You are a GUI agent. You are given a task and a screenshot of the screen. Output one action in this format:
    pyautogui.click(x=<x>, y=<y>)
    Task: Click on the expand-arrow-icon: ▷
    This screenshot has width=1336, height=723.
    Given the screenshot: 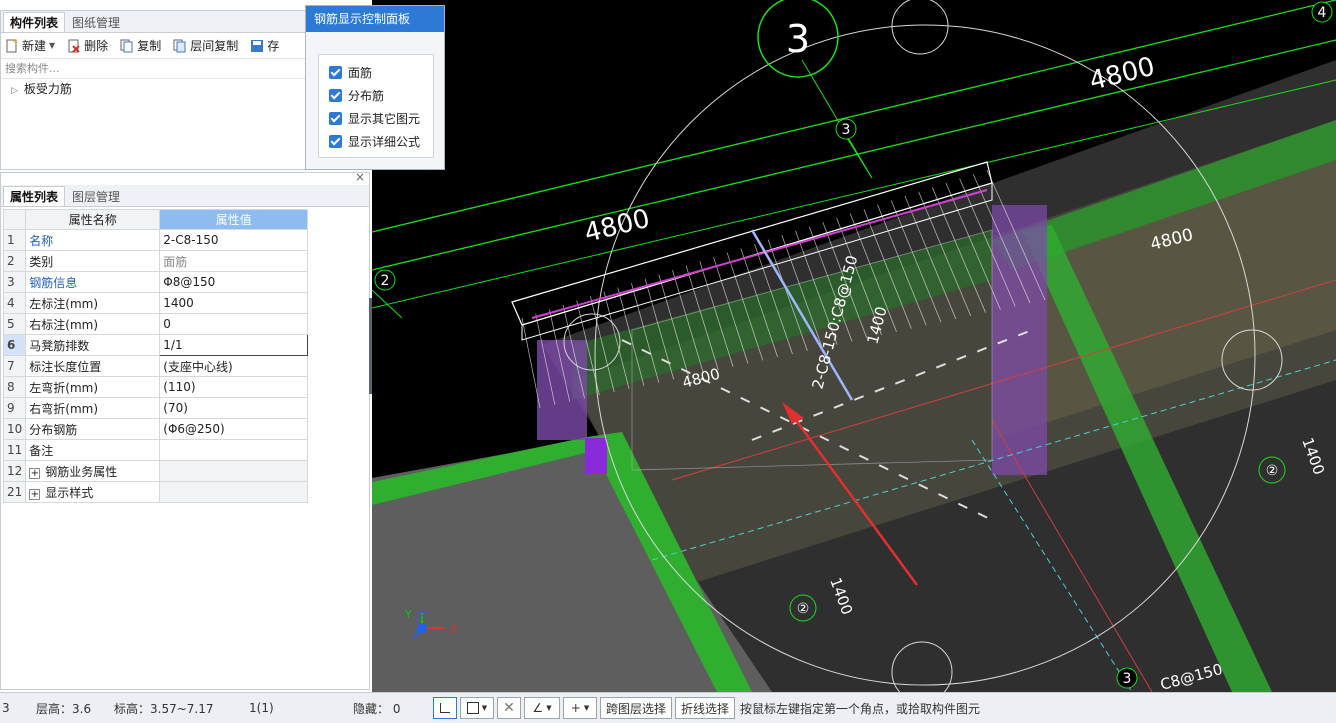 What is the action you would take?
    pyautogui.click(x=14, y=91)
    